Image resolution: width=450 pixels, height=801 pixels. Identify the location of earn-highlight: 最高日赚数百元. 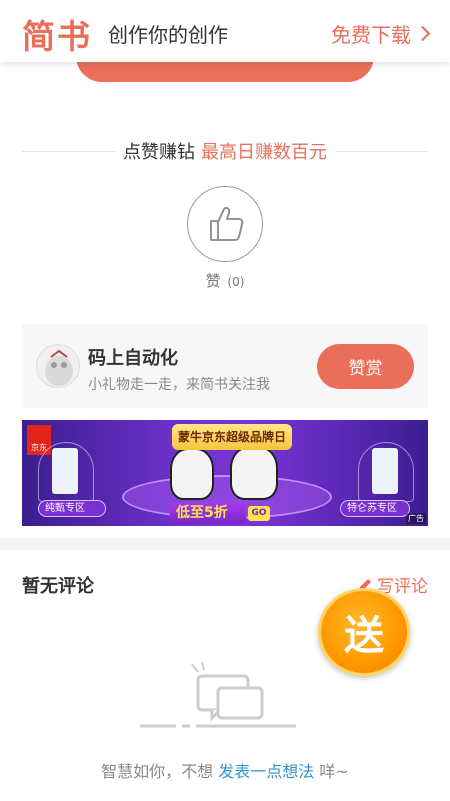
(264, 152).